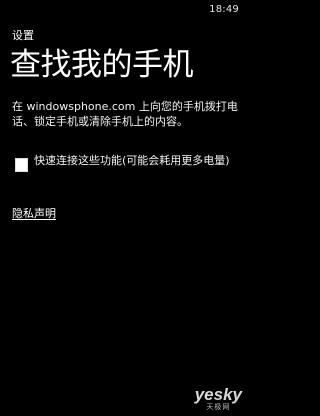  I want to click on fast-connect-label: 快速连接这些功能(可能会耗用更多电量), so click(132, 160).